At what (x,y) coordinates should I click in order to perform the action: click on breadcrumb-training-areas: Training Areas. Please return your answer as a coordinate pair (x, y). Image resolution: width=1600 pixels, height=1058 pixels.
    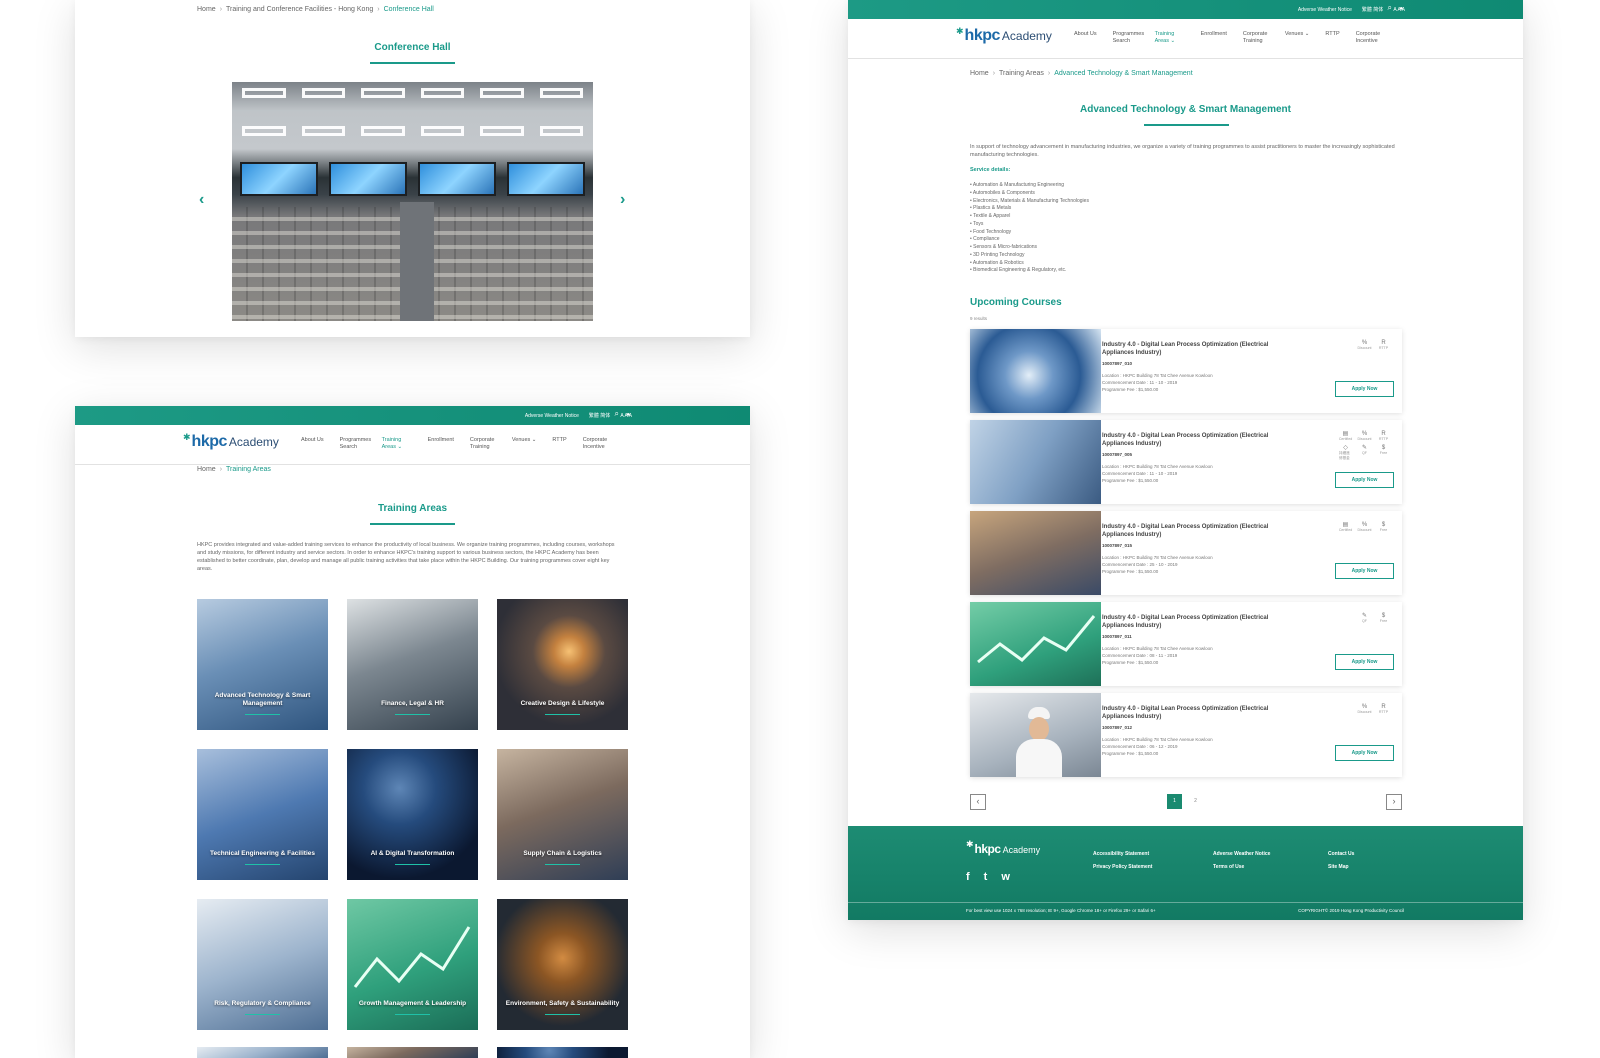
    Looking at the image, I should click on (1021, 73).